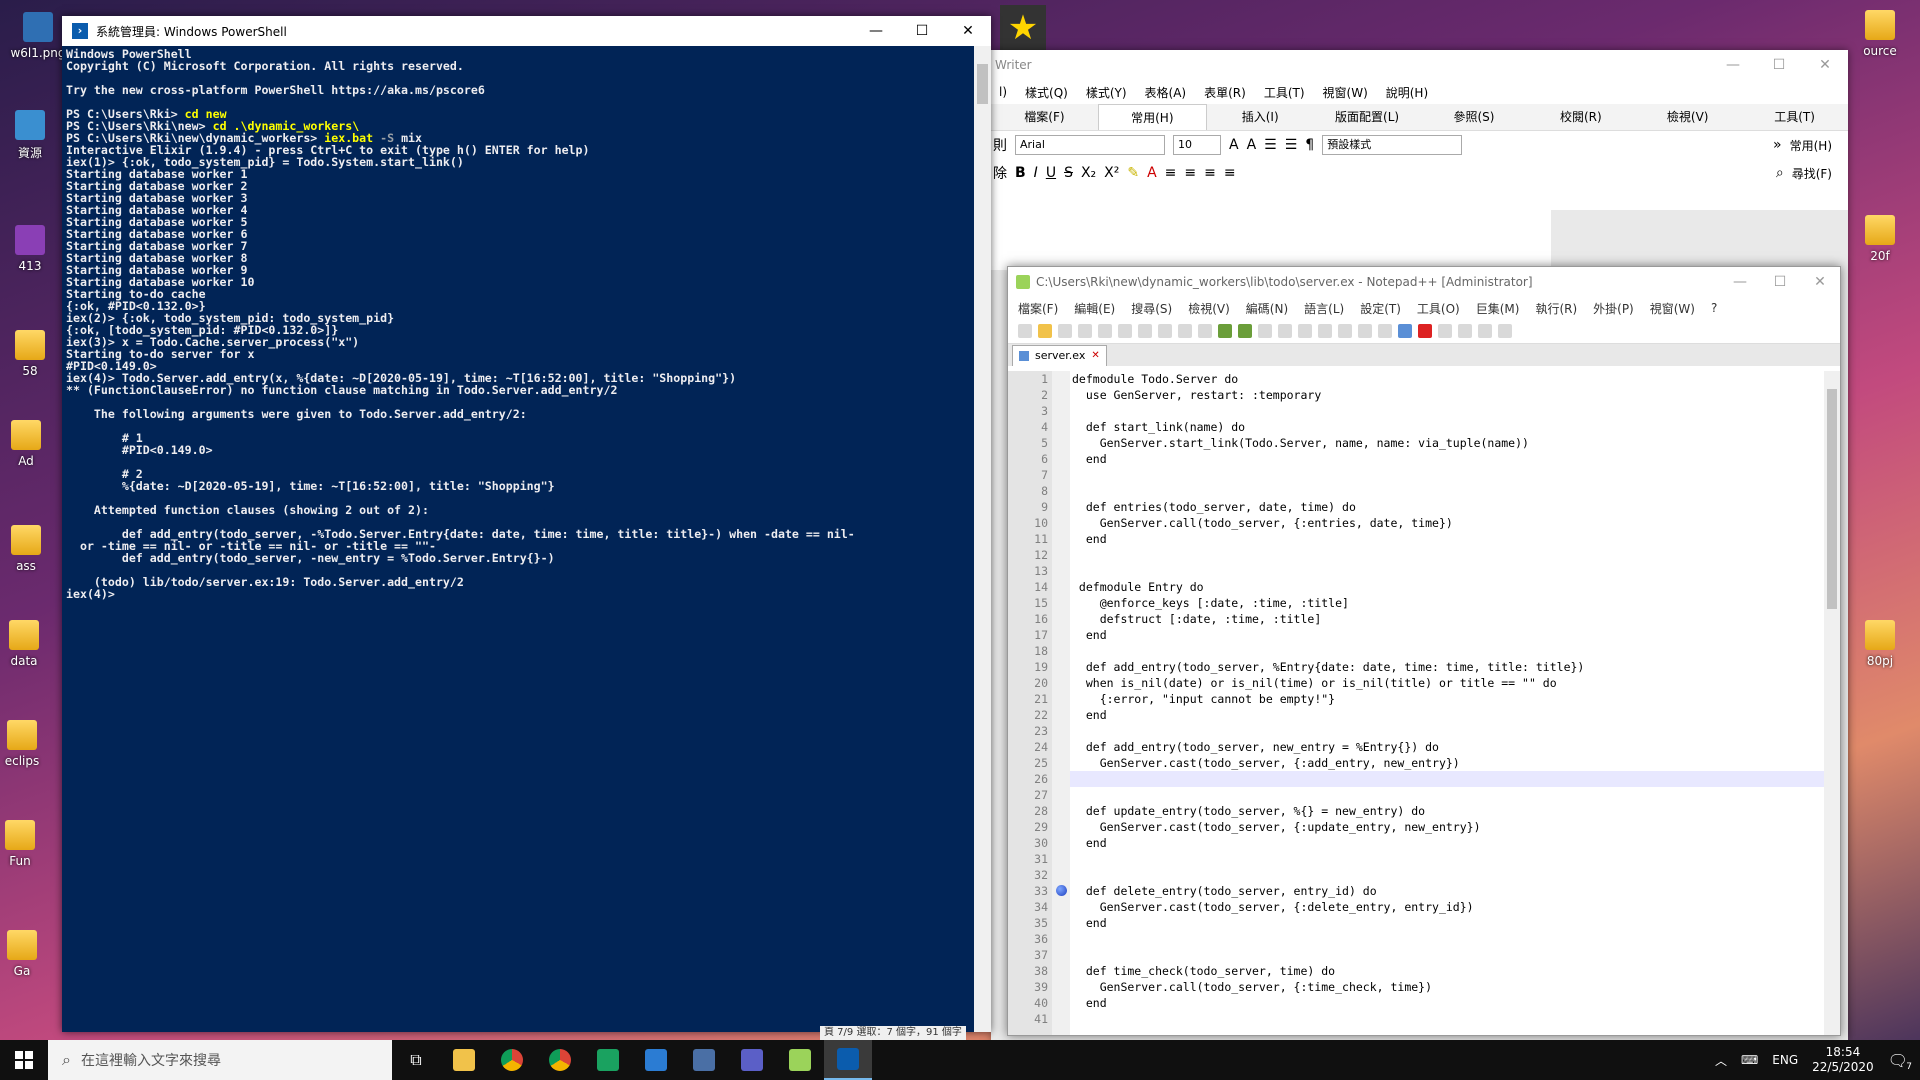 The image size is (1920, 1080). Describe the element at coordinates (1474, 117) in the screenshot. I see `tab-references: 參照(S)` at that location.